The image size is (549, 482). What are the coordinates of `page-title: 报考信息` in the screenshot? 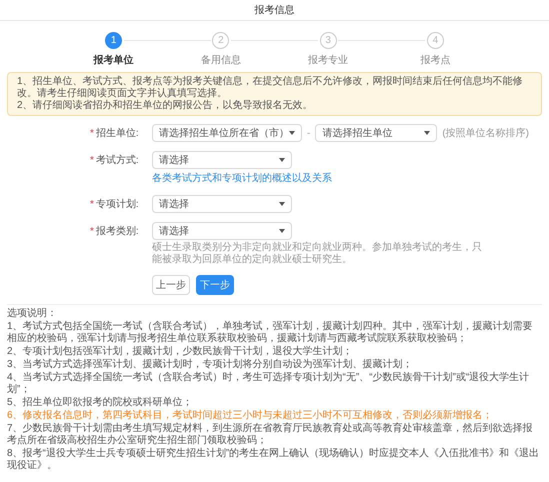 It's located at (274, 11).